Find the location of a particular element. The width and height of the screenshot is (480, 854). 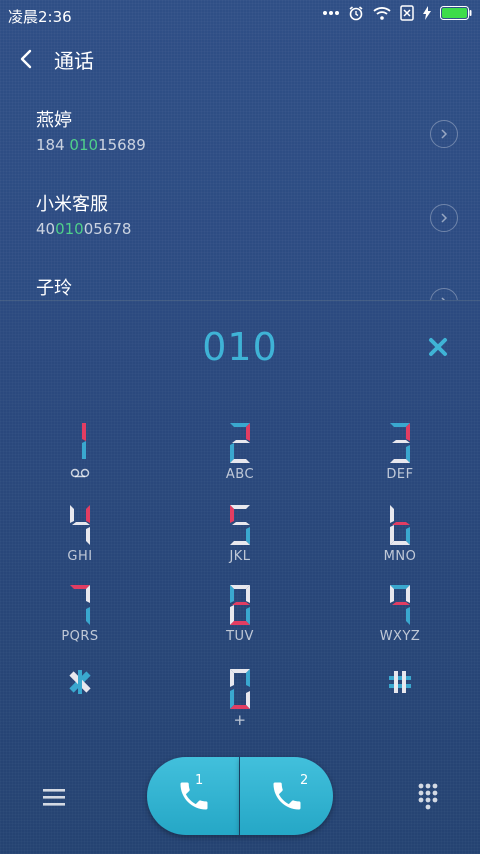

status-time: 凌晨2:36 is located at coordinates (40, 17).